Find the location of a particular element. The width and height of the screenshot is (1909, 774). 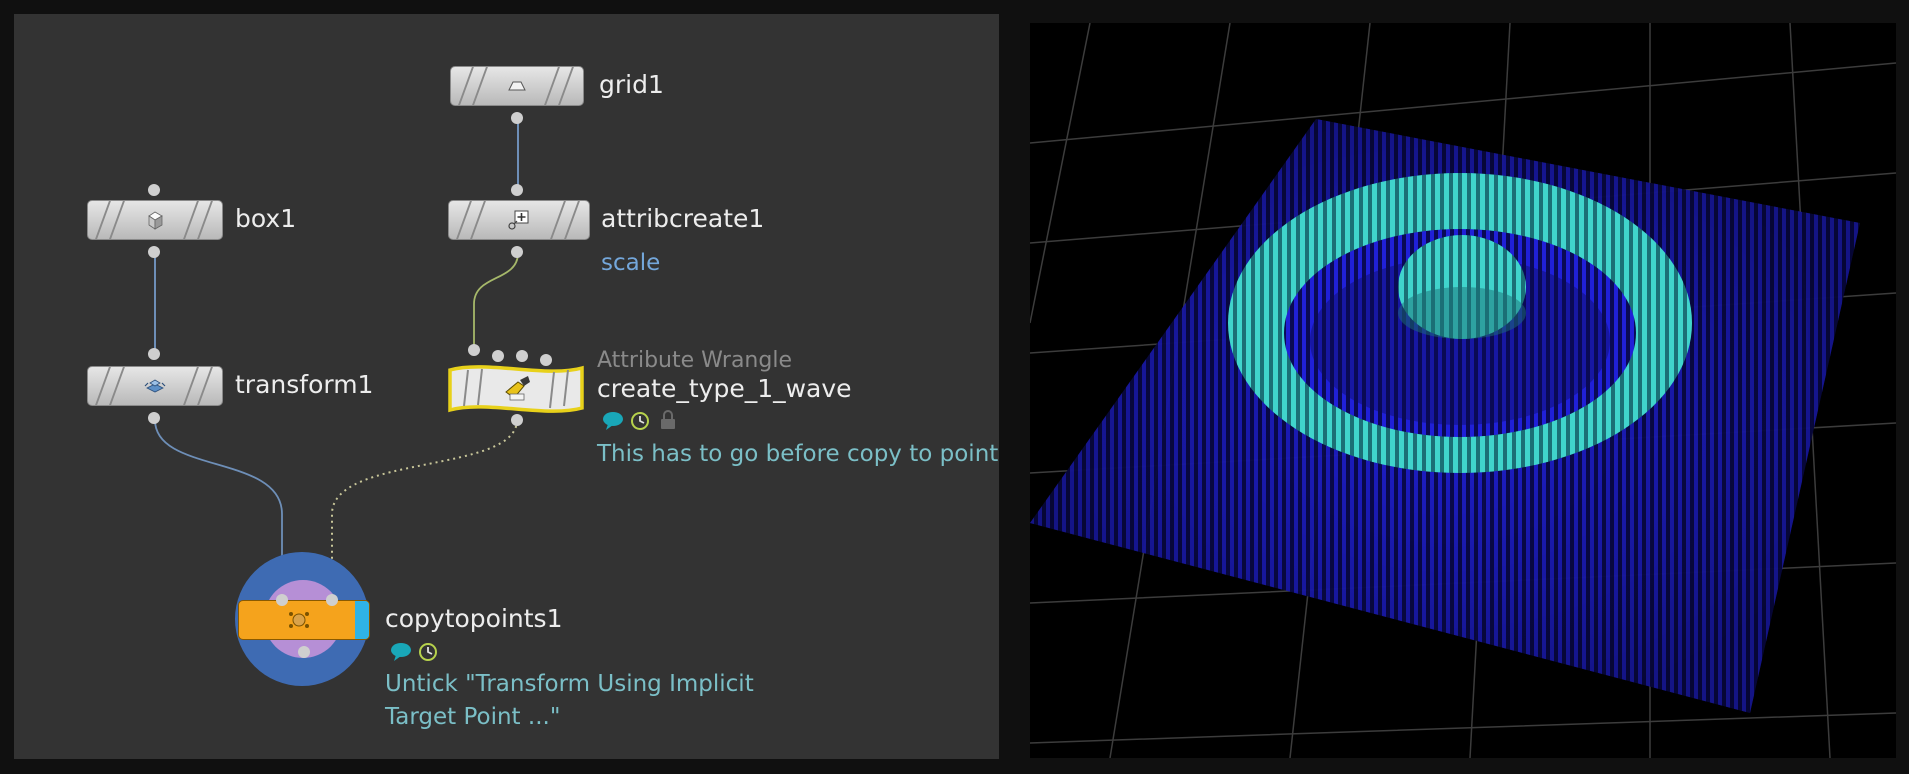

copytopoints-comment-line1: Untick "Transform Using Implicit is located at coordinates (569, 684).